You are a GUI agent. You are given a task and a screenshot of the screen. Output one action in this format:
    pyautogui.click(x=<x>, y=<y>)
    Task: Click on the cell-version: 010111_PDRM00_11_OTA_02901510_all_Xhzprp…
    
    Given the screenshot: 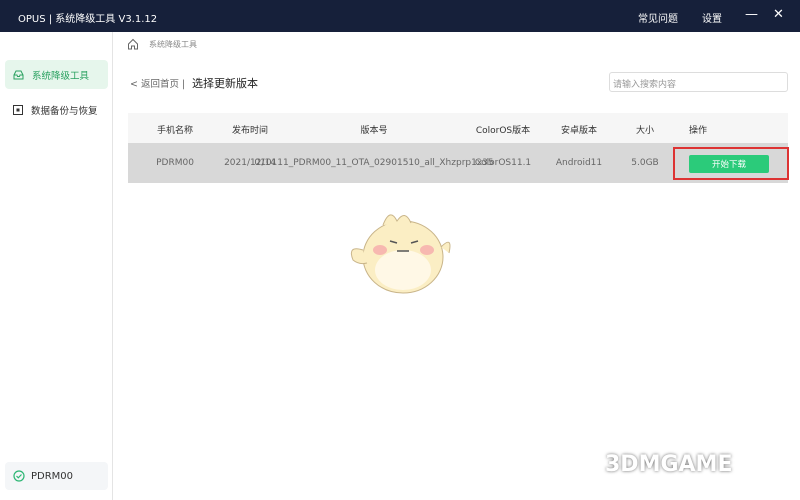 What is the action you would take?
    pyautogui.click(x=374, y=163)
    